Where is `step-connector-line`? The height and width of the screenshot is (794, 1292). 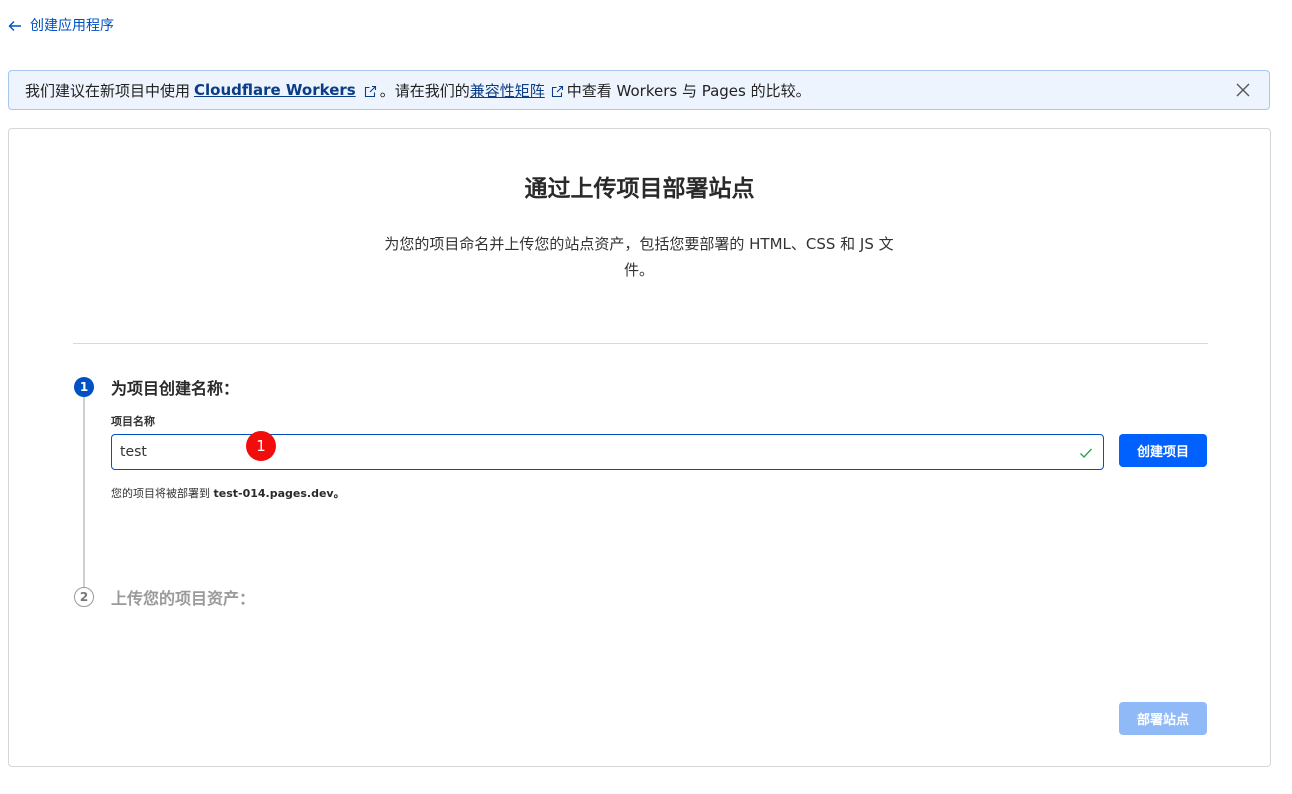 step-connector-line is located at coordinates (84, 493).